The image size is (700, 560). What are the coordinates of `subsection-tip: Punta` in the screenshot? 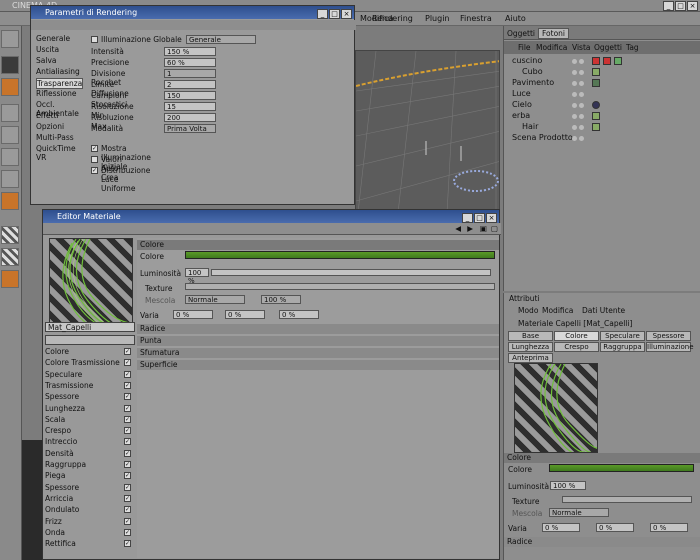 It's located at (318, 341).